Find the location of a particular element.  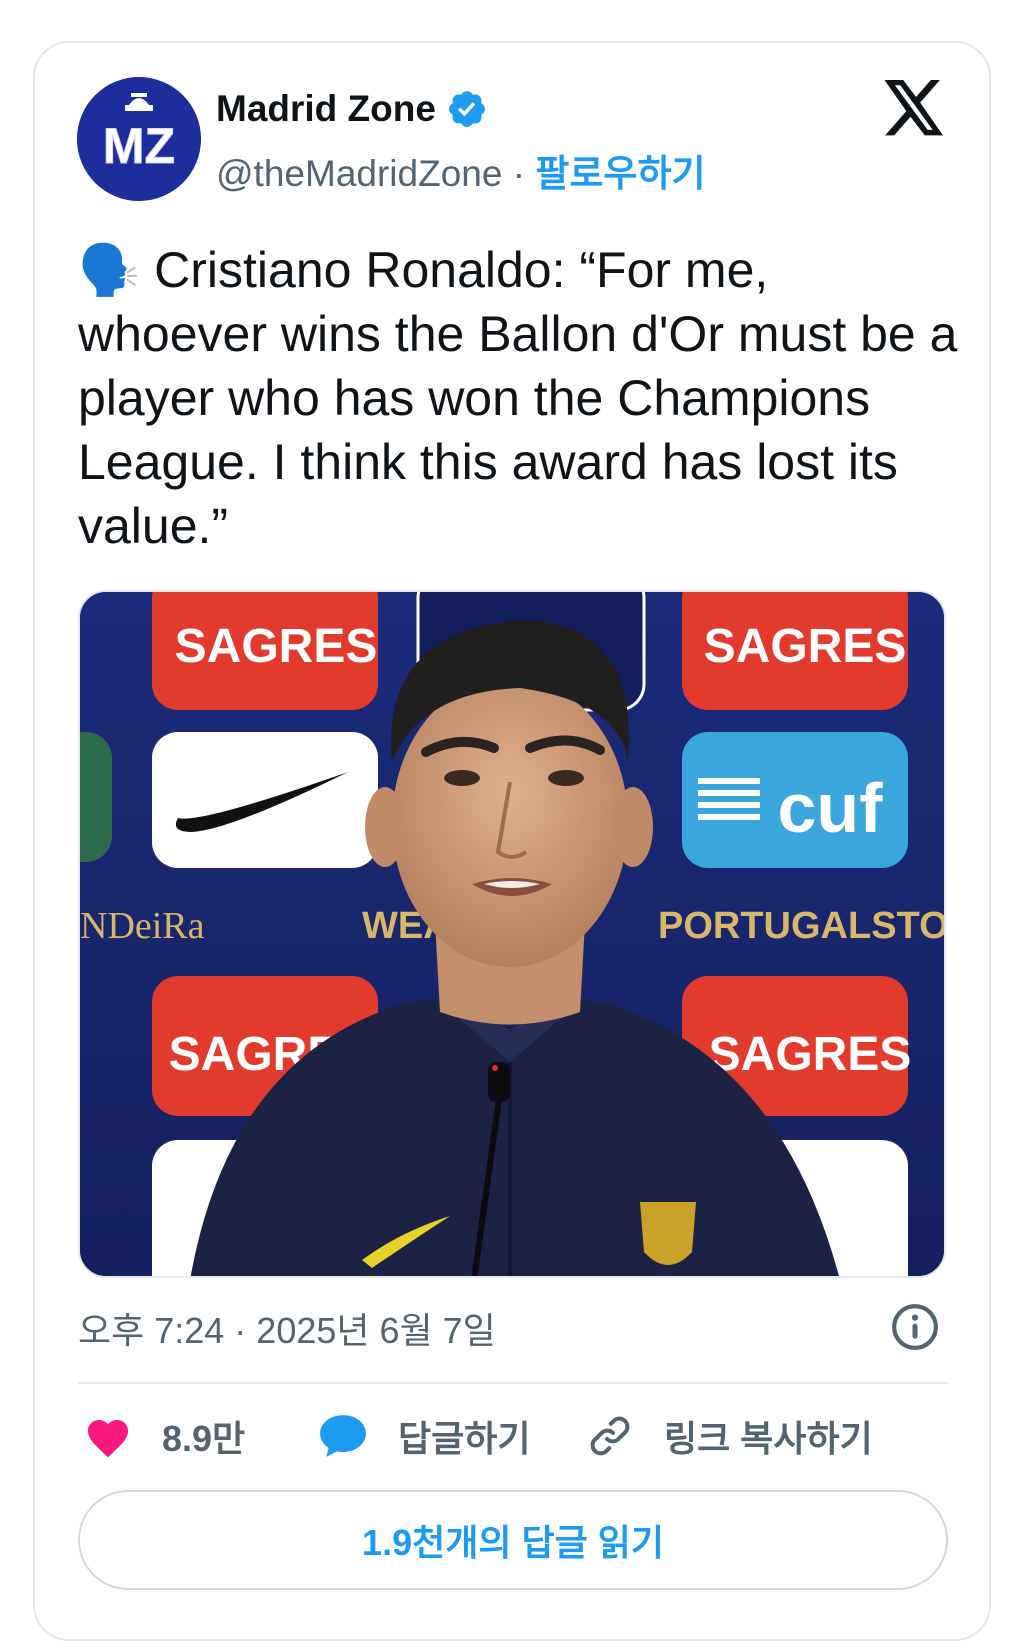

avatar: MZ is located at coordinates (139, 139).